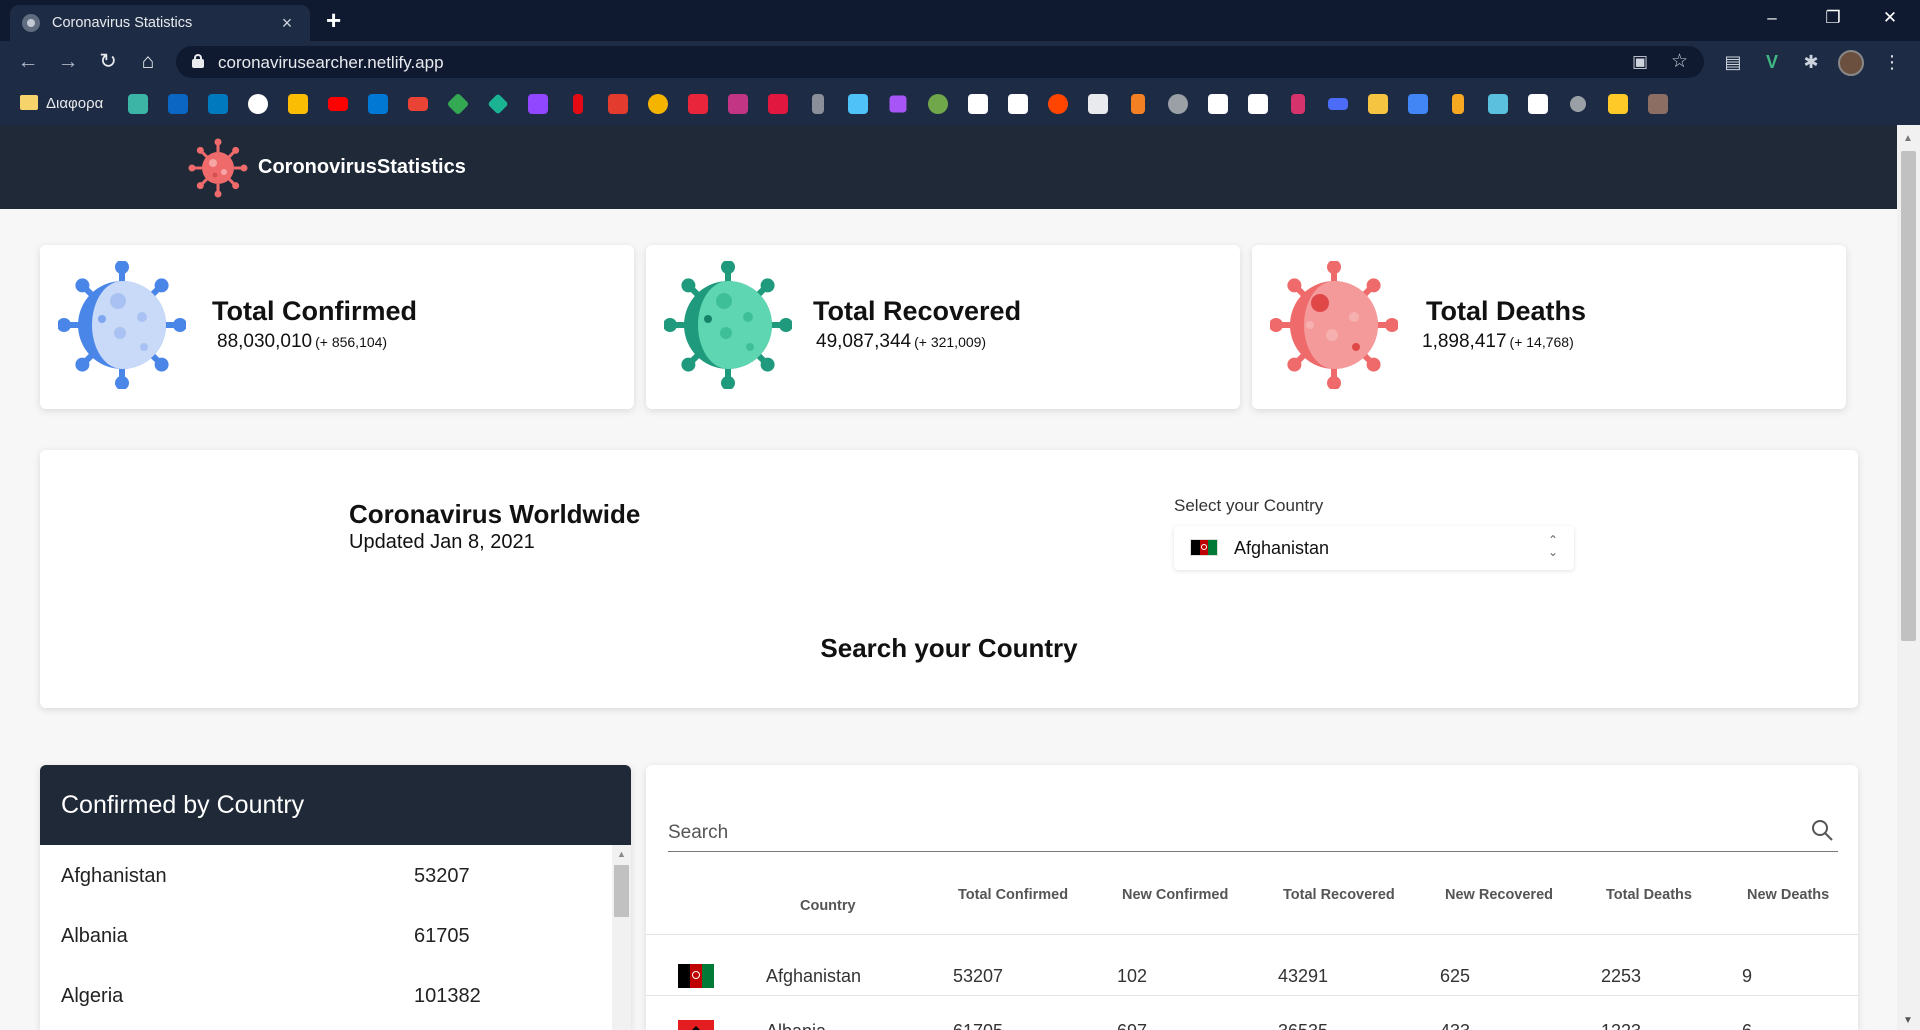 The height and width of the screenshot is (1030, 1920). I want to click on github-bookmark-icon, so click(258, 104).